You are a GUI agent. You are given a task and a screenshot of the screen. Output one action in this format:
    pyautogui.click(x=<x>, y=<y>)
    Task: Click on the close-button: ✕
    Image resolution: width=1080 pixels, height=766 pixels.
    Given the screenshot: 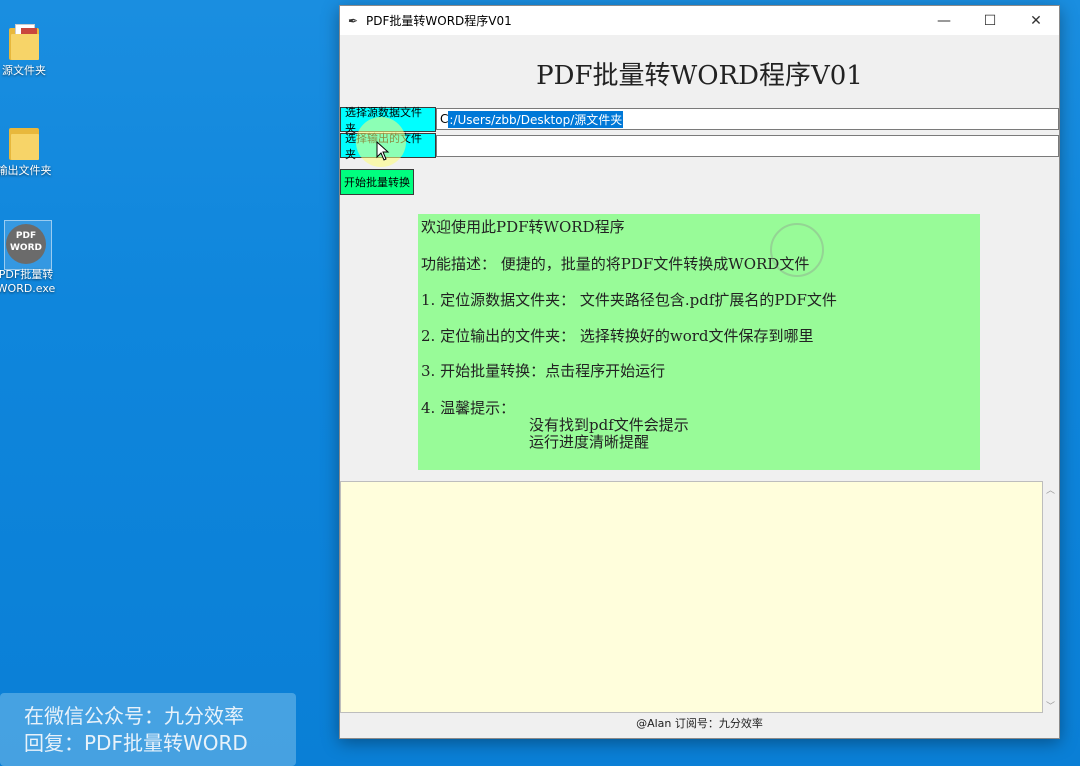 What is the action you would take?
    pyautogui.click(x=1036, y=20)
    